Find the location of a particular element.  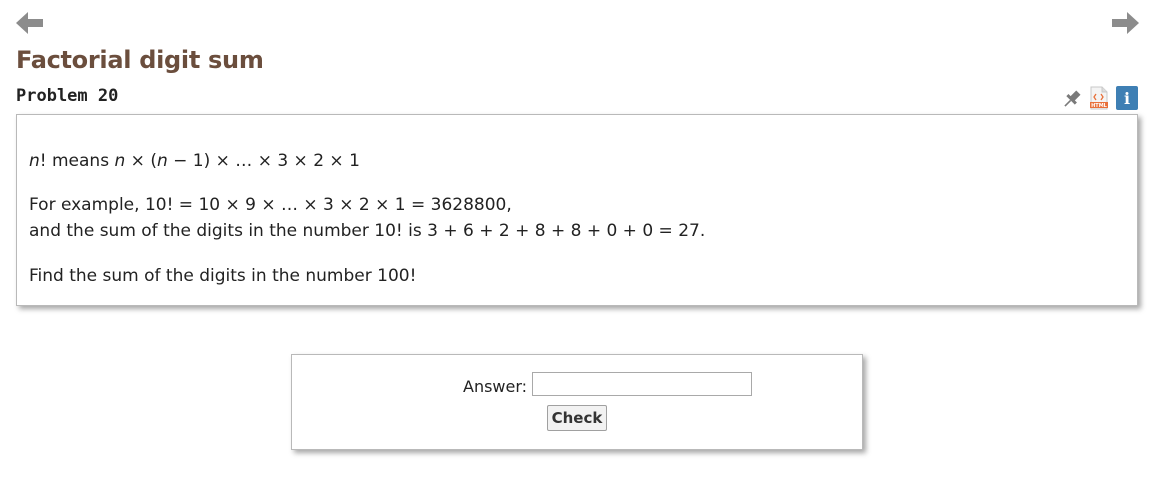

info-icon: i is located at coordinates (1127, 98).